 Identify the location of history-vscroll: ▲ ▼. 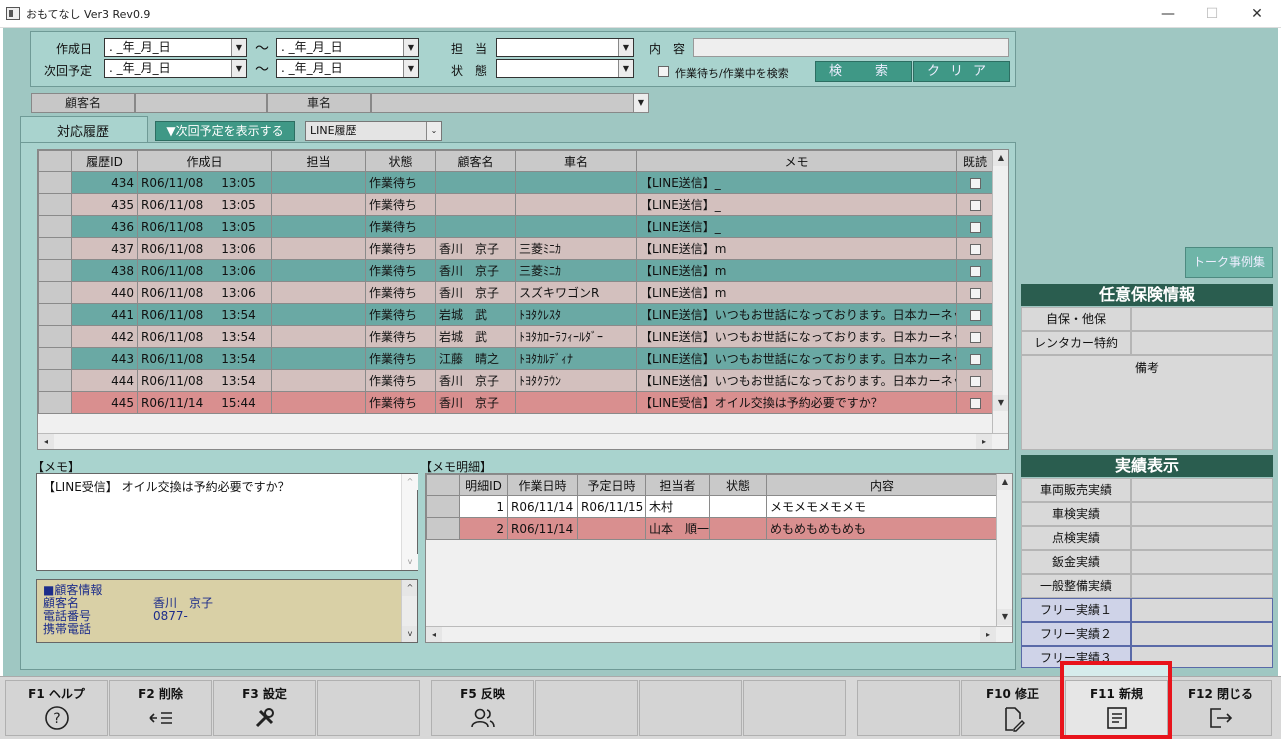
(1000, 291).